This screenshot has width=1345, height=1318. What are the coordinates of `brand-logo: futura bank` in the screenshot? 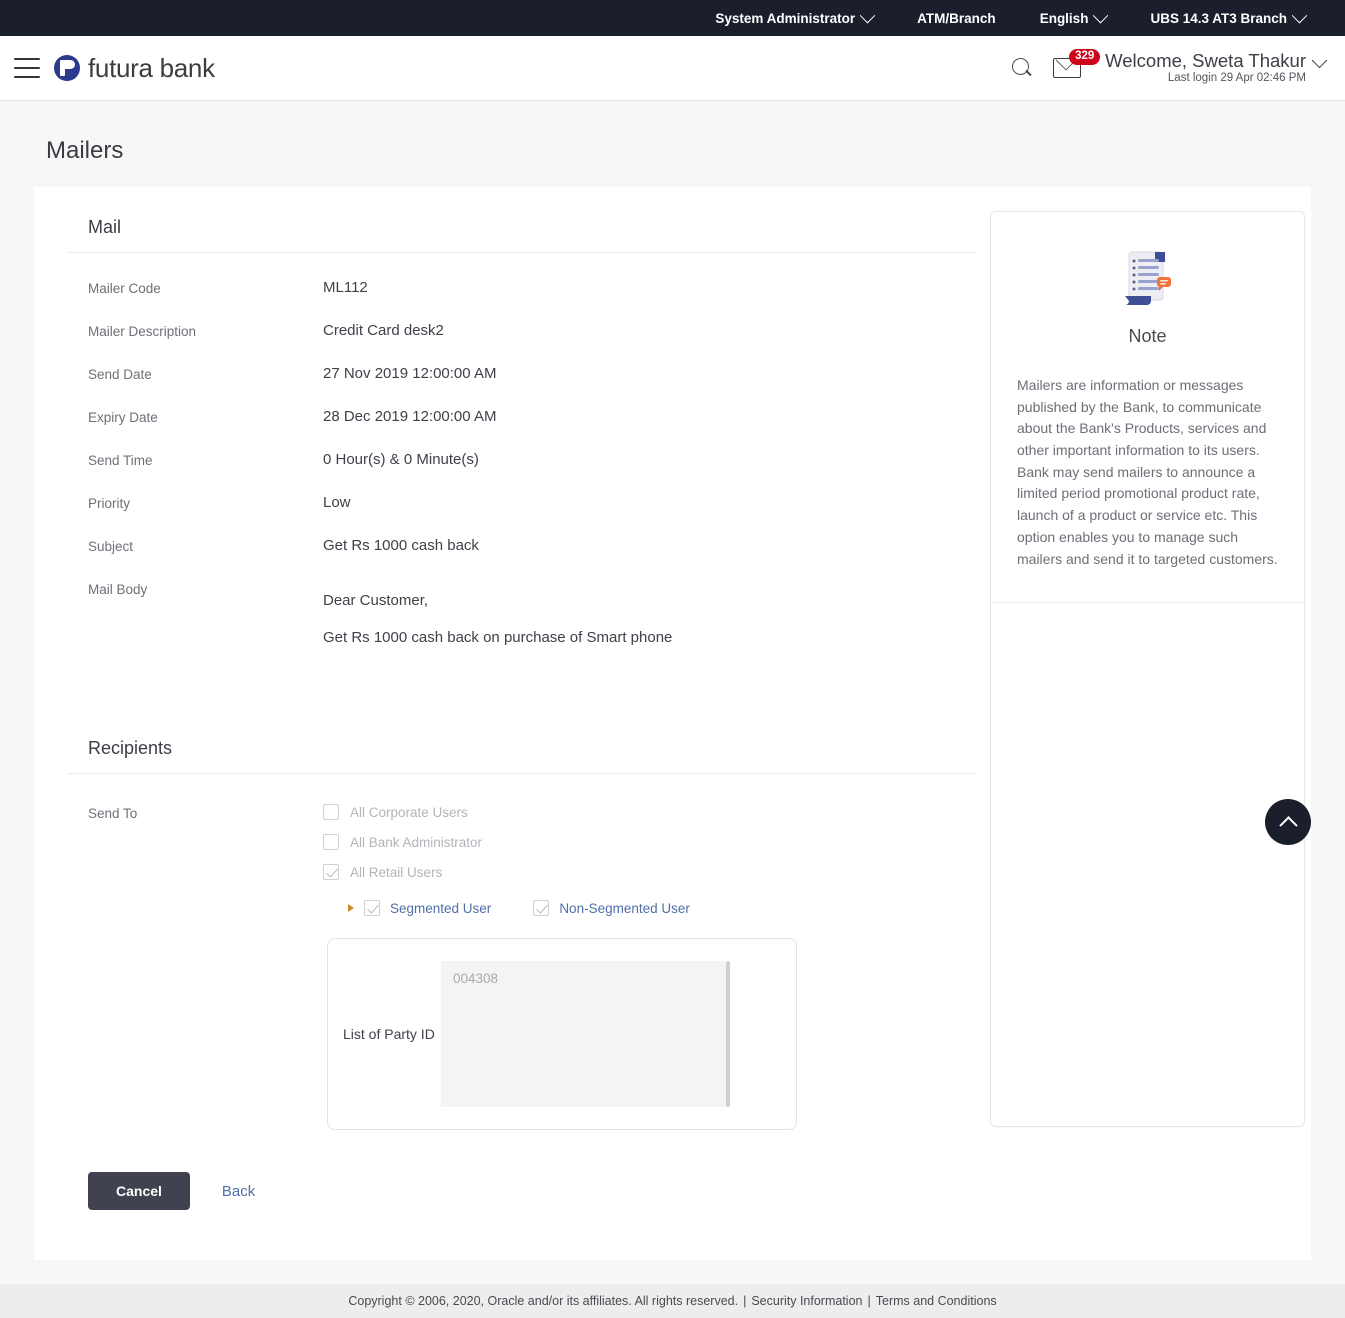 It's located at (134, 68).